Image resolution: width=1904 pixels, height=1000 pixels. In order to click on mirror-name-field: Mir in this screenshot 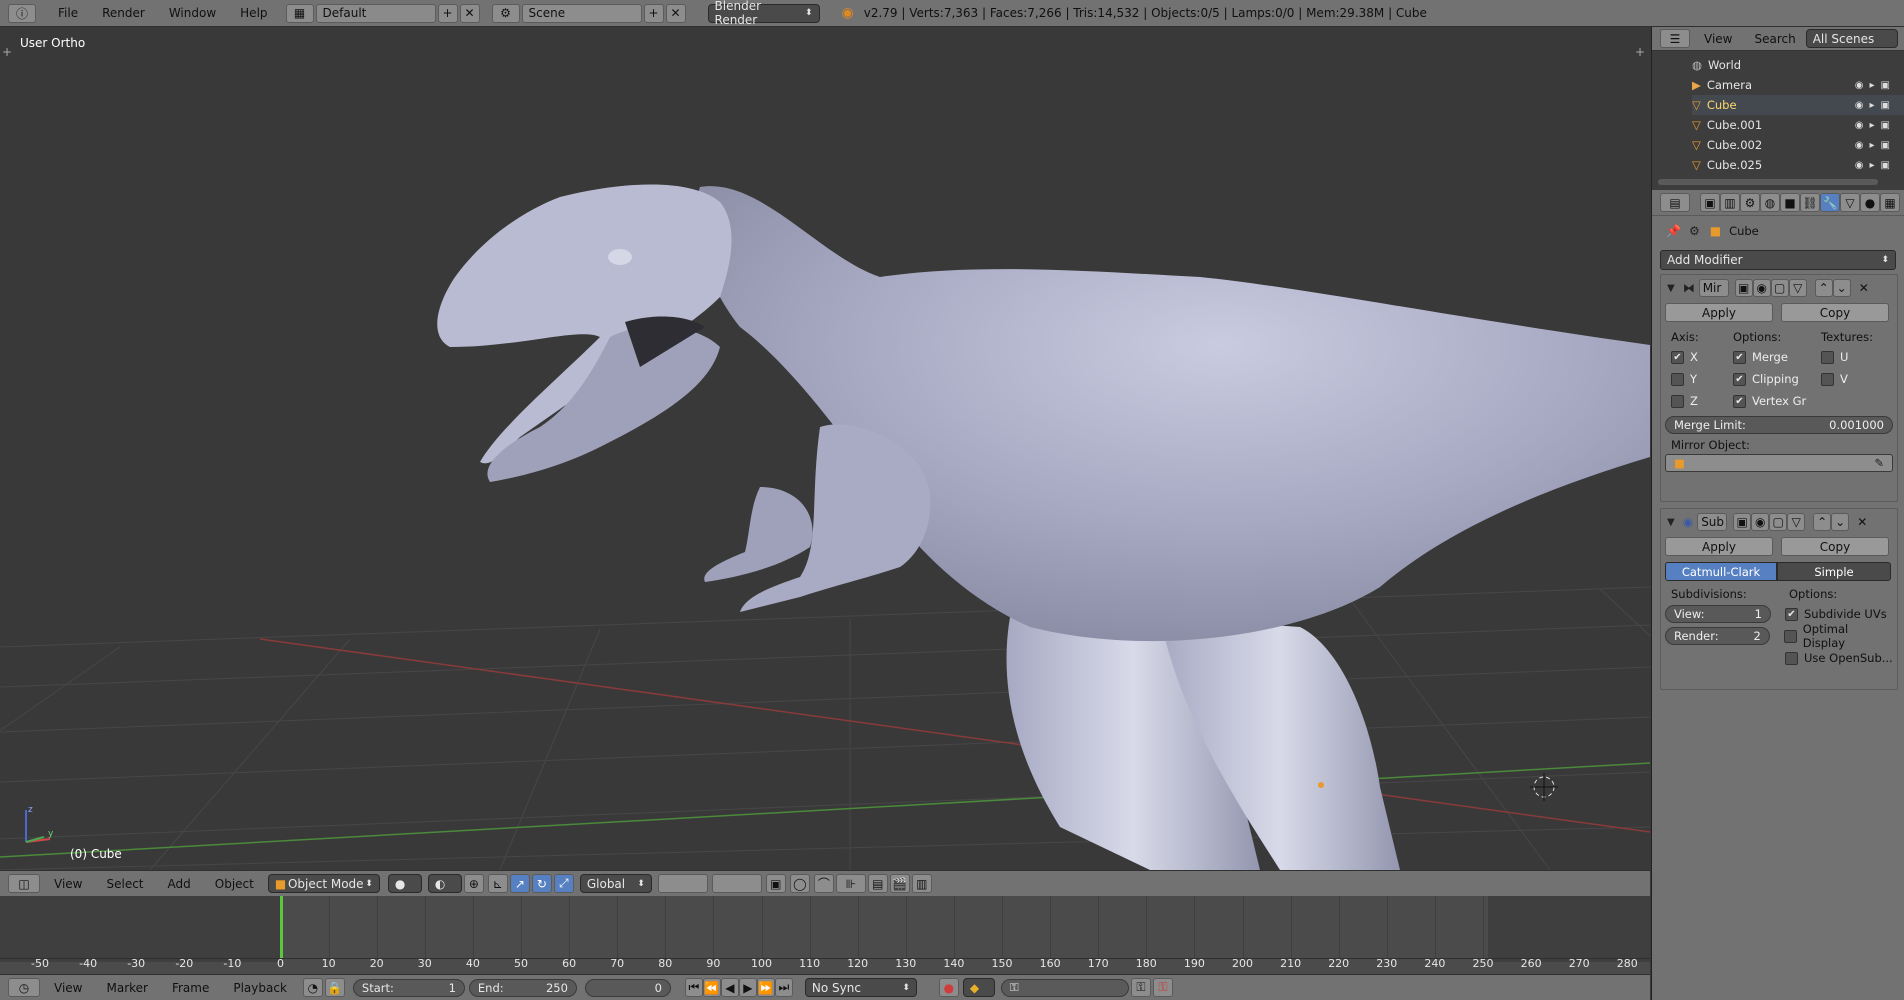, I will do `click(1713, 288)`.